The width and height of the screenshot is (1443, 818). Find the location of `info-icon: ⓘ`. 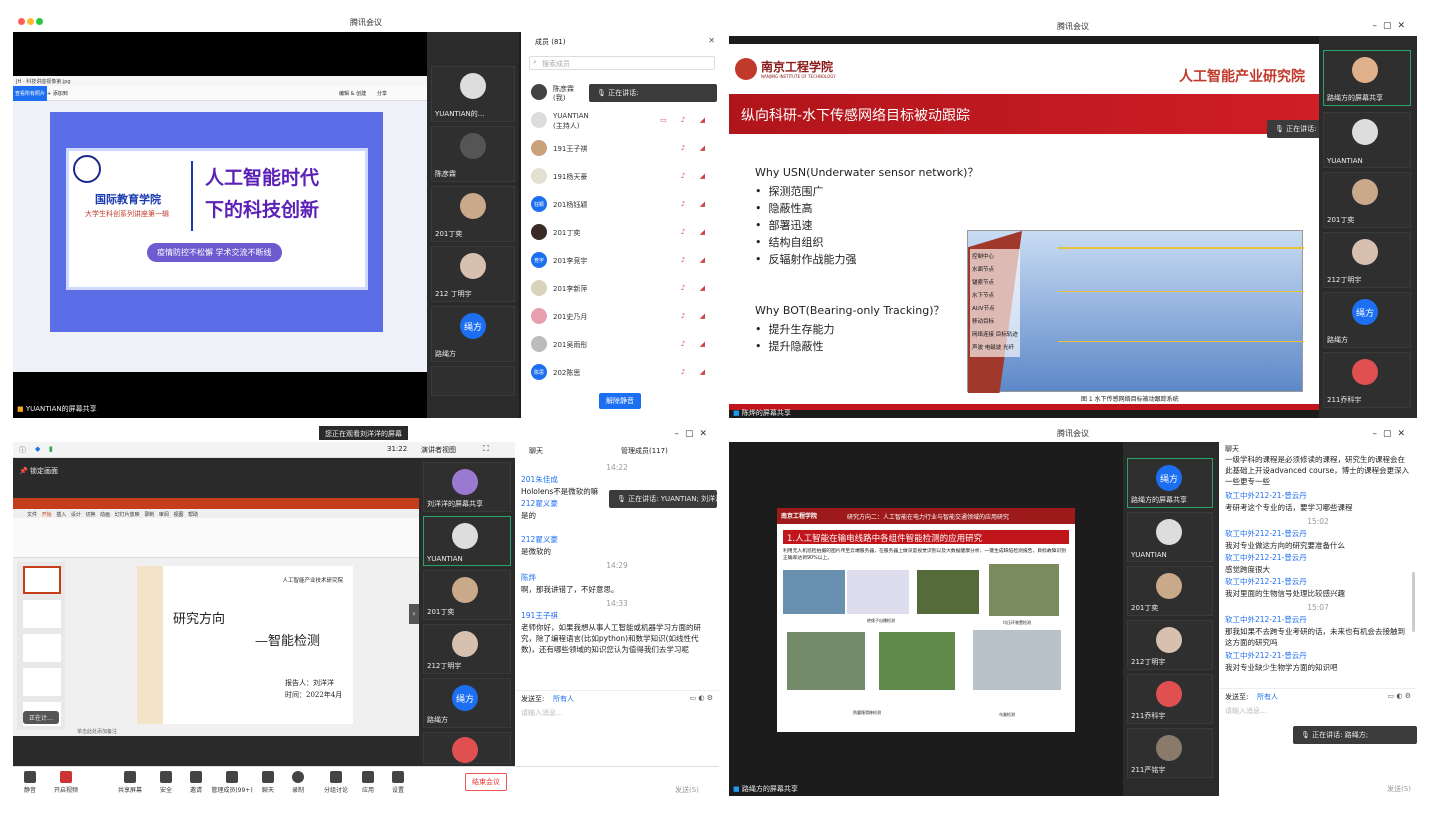

info-icon: ⓘ is located at coordinates (22, 450).